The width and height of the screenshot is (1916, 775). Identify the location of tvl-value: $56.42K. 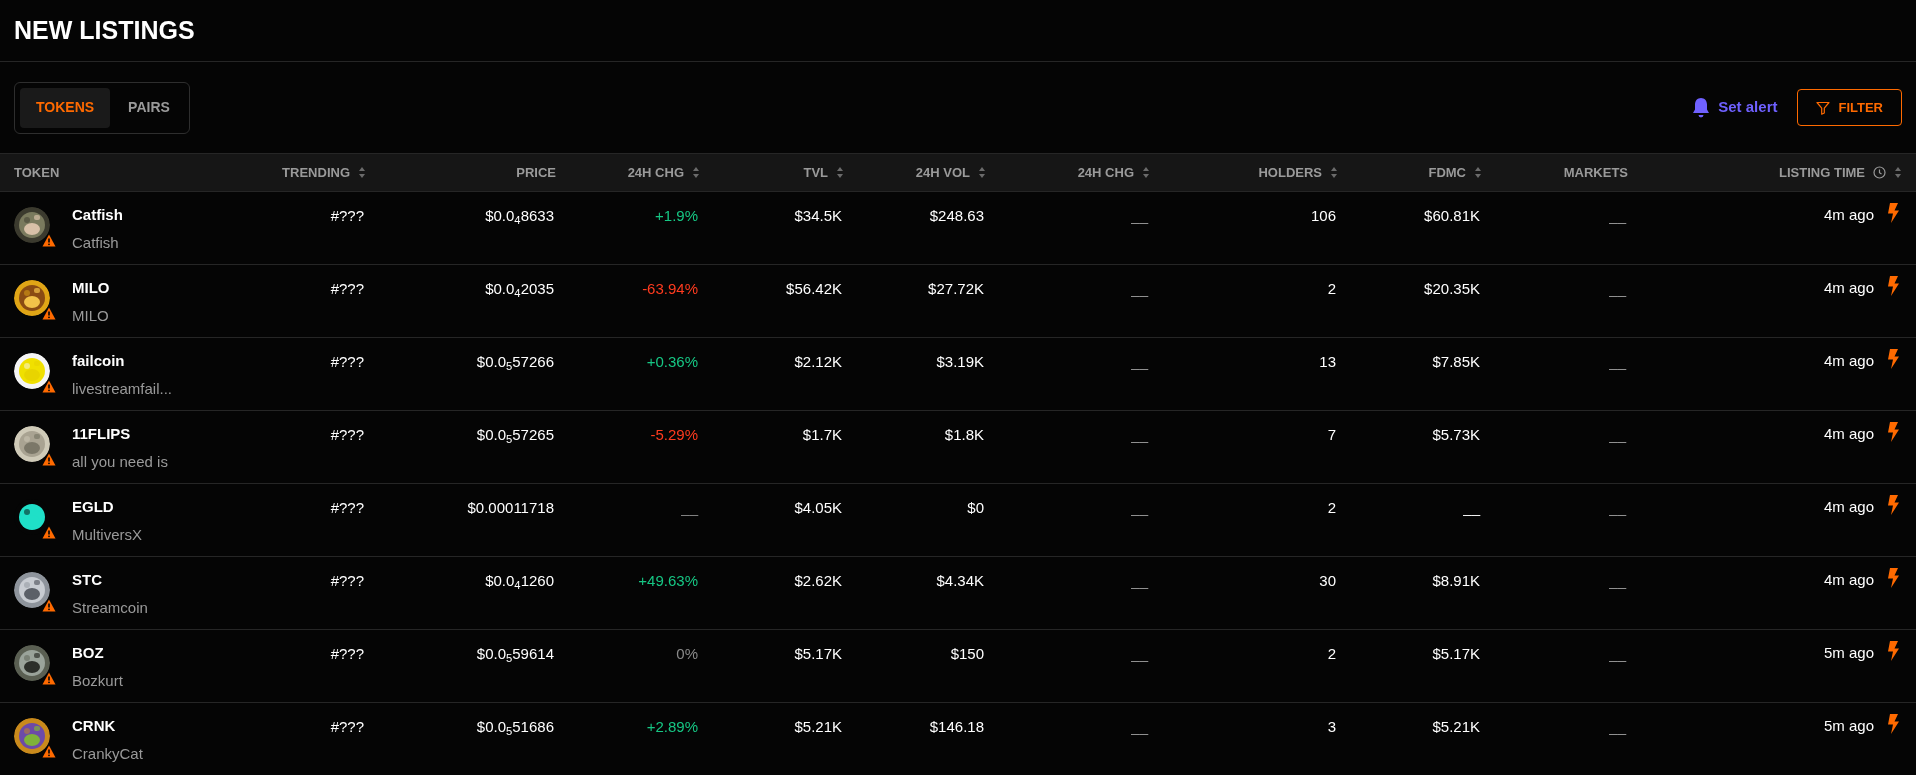
(814, 288).